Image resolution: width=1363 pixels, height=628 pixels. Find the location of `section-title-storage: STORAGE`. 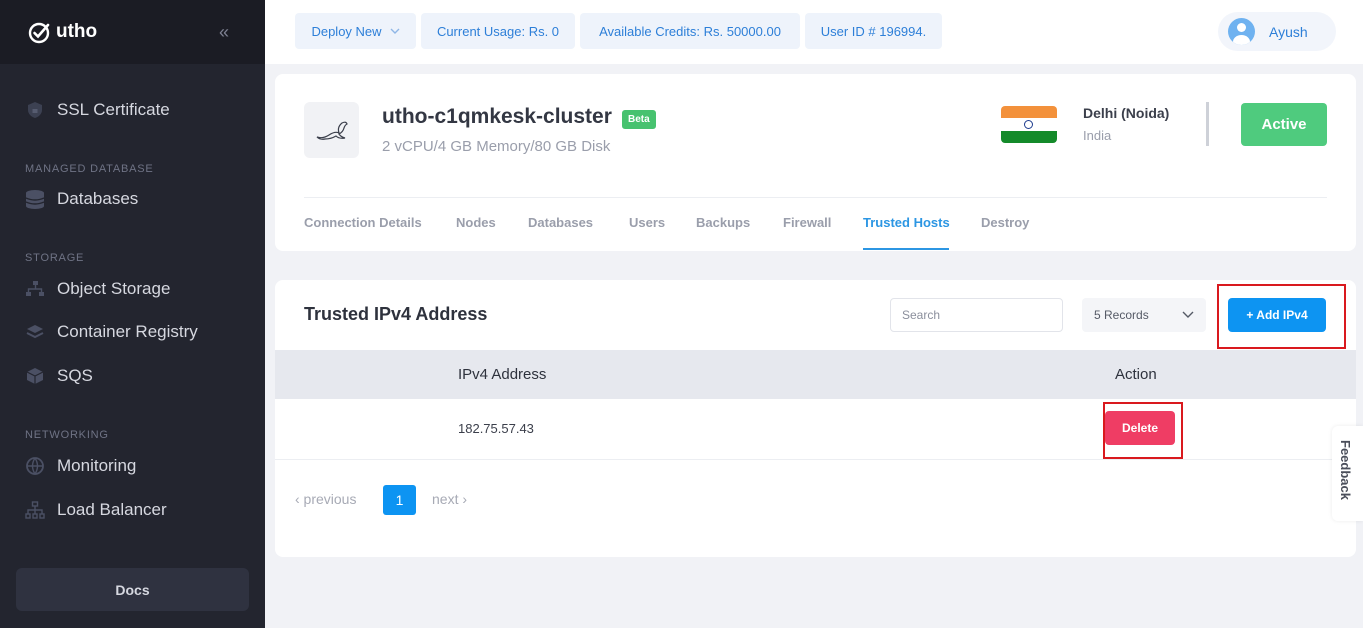

section-title-storage: STORAGE is located at coordinates (55, 258).